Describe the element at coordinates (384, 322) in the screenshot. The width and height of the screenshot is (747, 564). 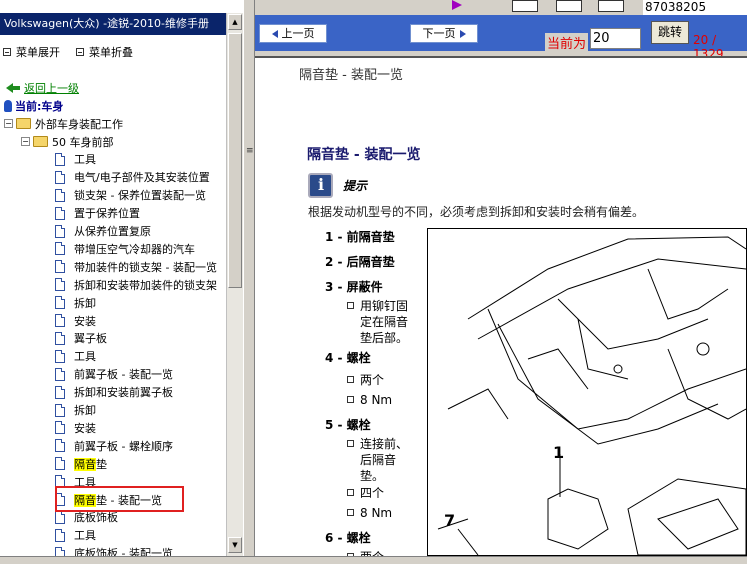
I see `subitem-text: 用铆钉固定在隔音垫后部。` at that location.